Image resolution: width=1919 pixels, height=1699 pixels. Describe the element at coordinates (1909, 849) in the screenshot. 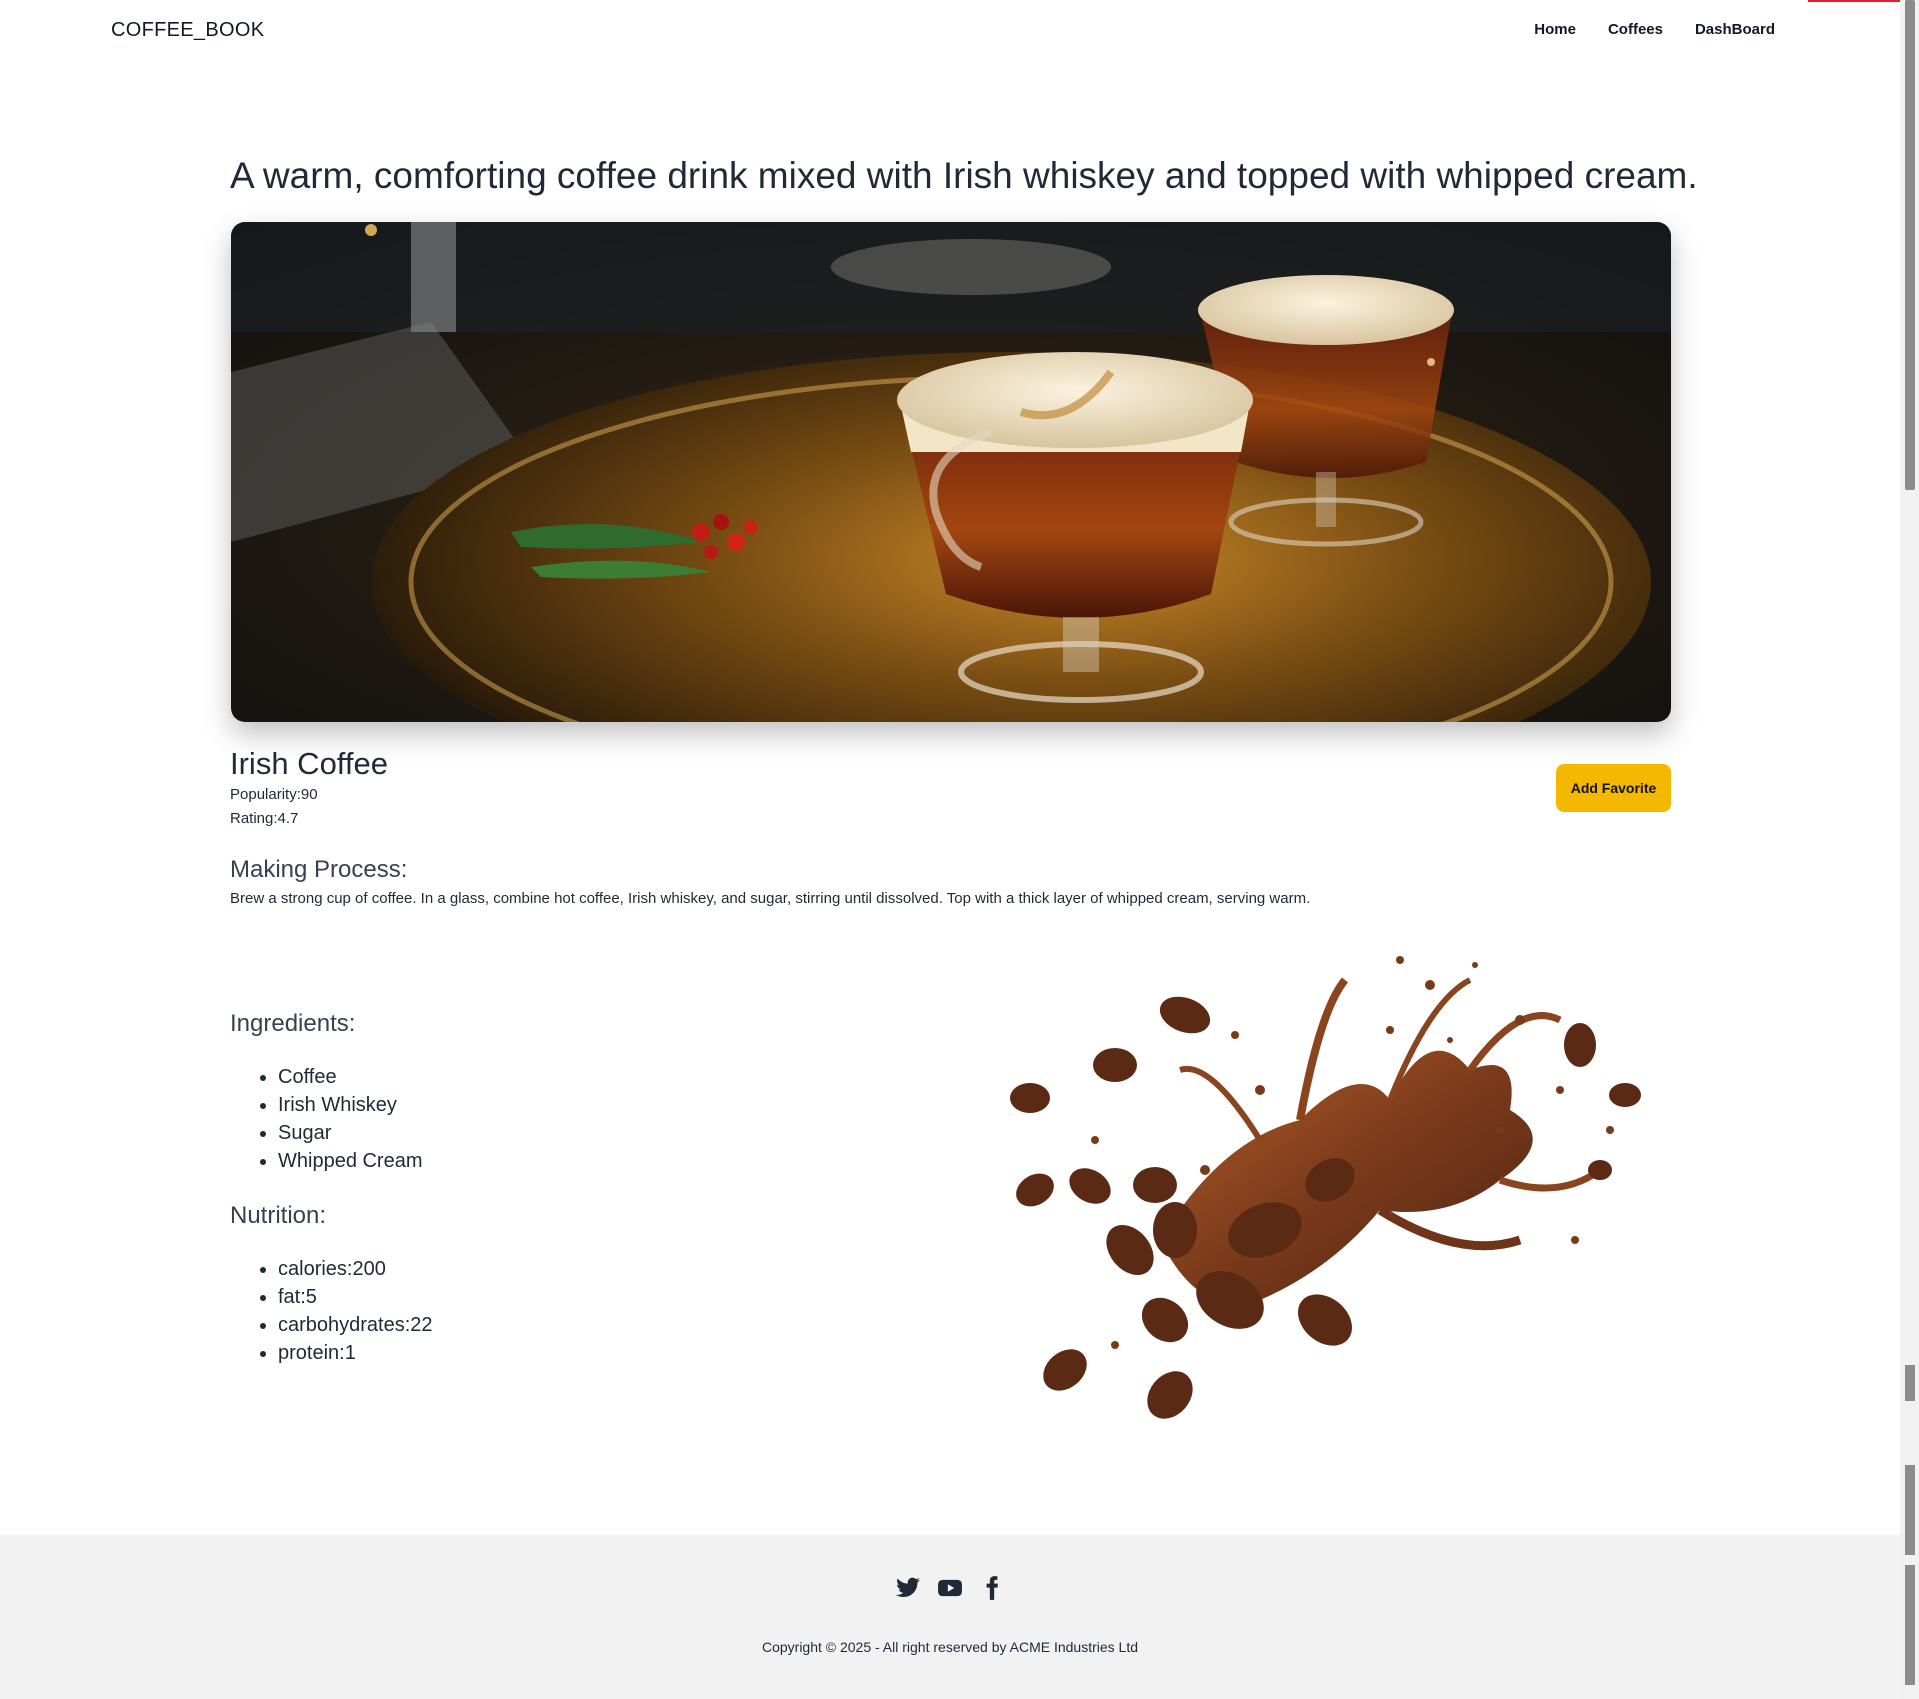

I see `page-scrollbar` at that location.